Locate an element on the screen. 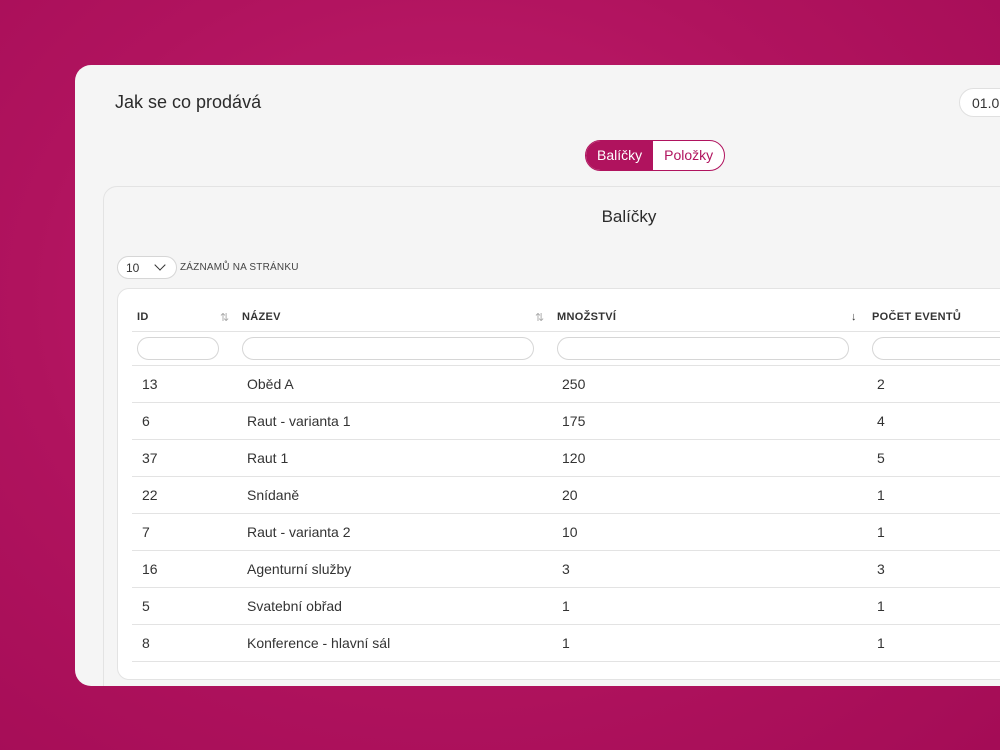 Image resolution: width=1000 pixels, height=750 pixels. cell-name: Raut - varianta 2 is located at coordinates (299, 532).